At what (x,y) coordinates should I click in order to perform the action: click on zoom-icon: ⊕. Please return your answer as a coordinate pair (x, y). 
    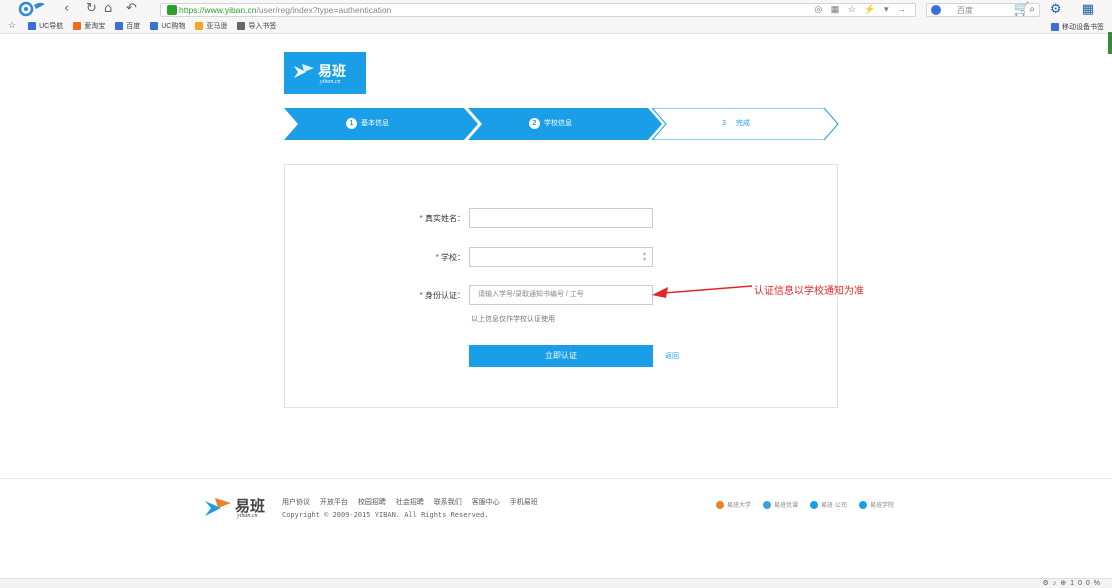
    Looking at the image, I should click on (1065, 583).